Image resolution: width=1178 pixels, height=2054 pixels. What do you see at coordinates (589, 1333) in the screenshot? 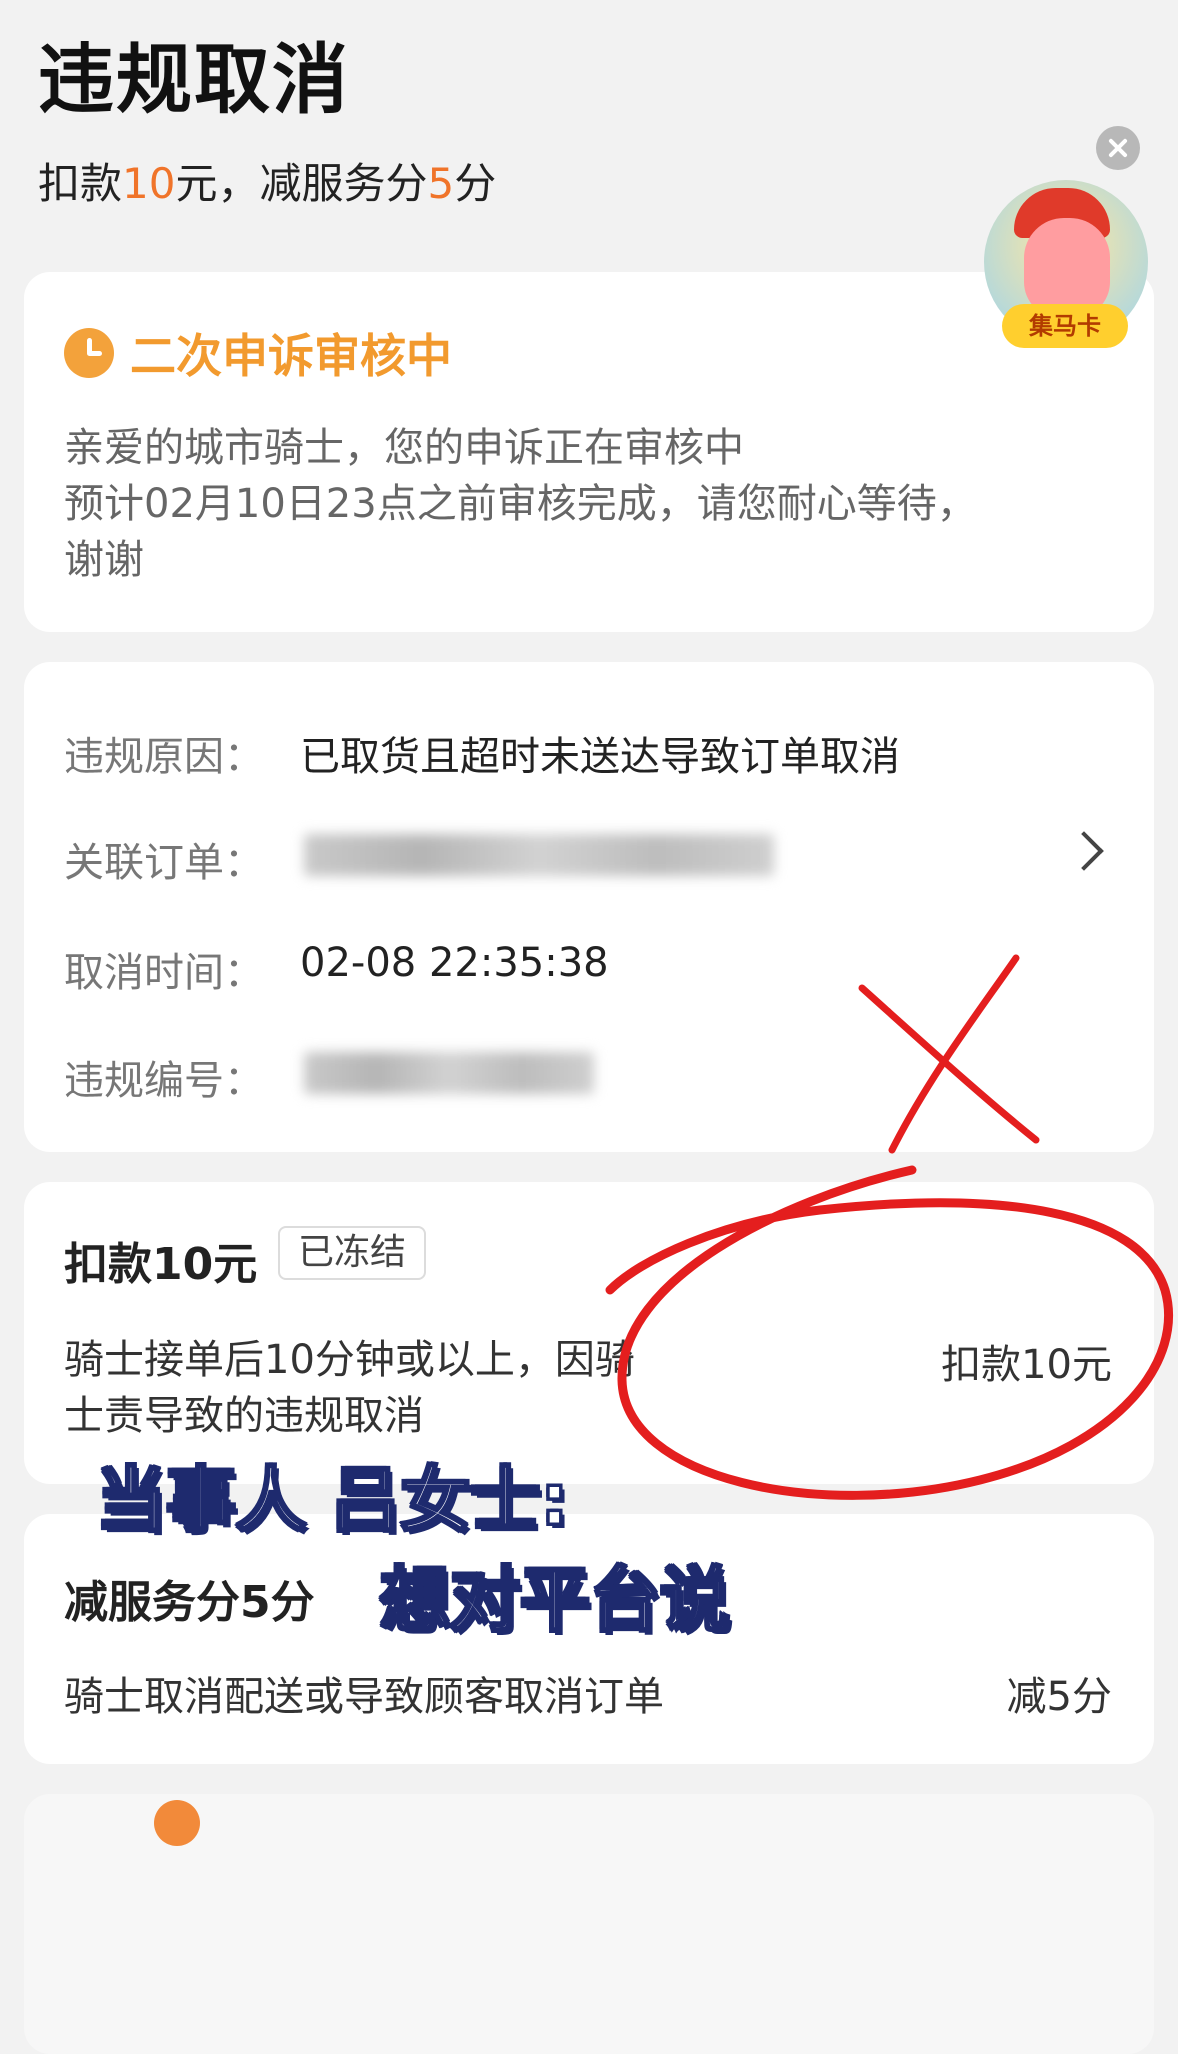
I see `deduction-card: 扣款10元 已冻结 骑士接单后10分钟或以上，因骑士责导致的违规取消 扣款10元` at bounding box center [589, 1333].